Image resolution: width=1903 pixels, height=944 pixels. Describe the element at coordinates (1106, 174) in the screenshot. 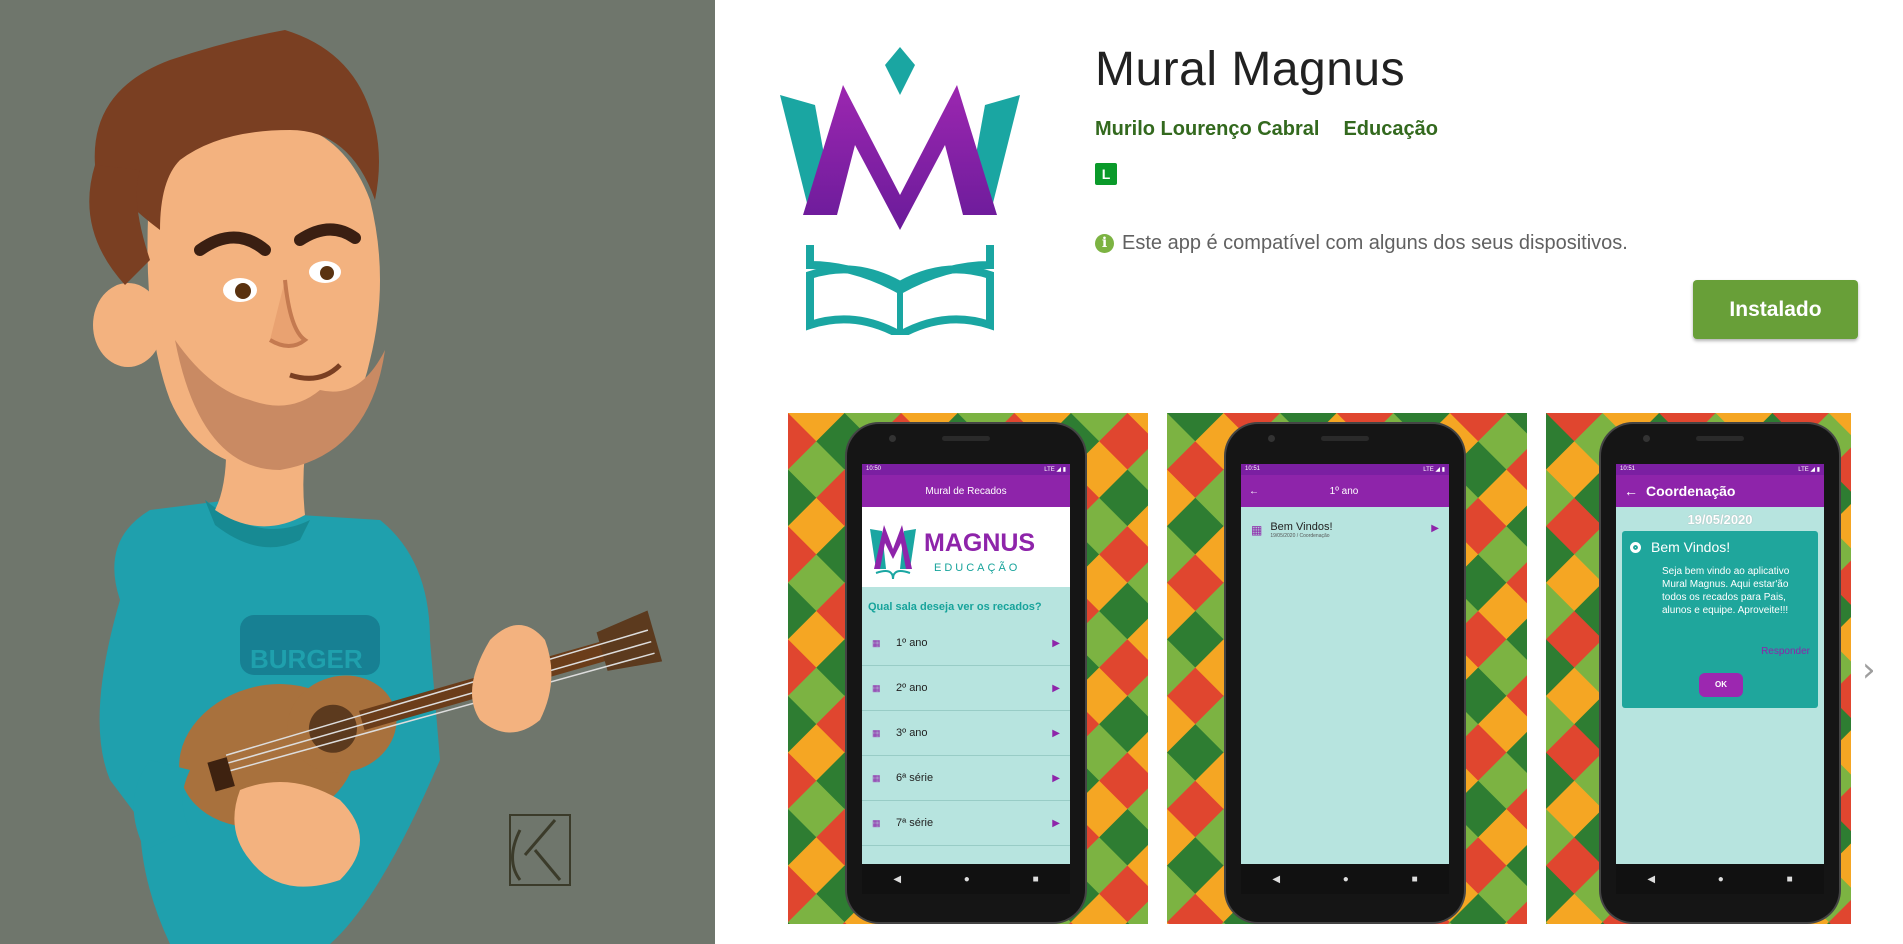

I see `content-rating-badge: L` at that location.